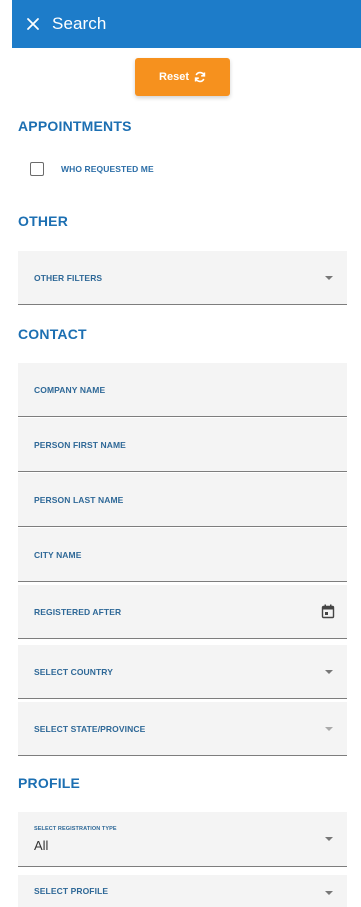 This screenshot has height=907, width=361. Describe the element at coordinates (75, 829) in the screenshot. I see `registration-type-label: SELECT REGISTRATION TYPE` at that location.